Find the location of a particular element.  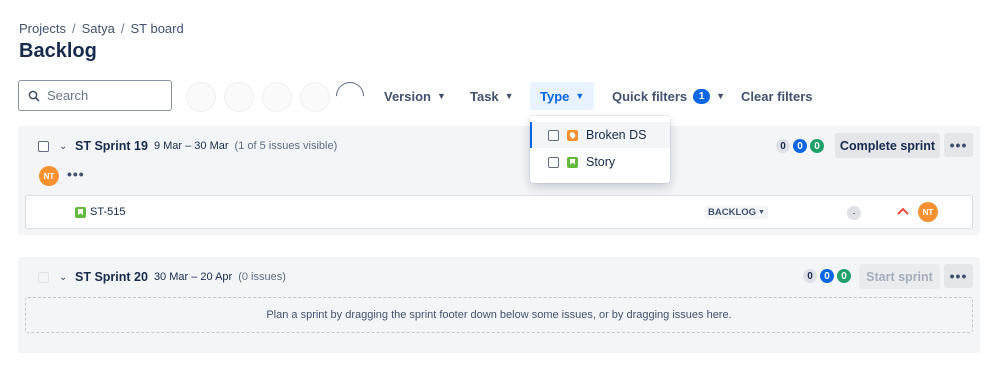

breadcrumb: Projects / Satya / ST board is located at coordinates (101, 28).